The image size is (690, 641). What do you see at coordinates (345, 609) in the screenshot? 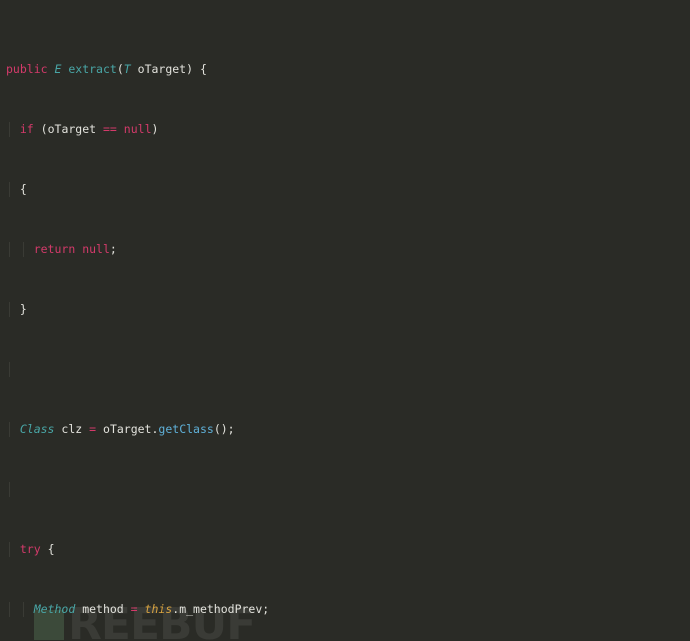
I see `code-line: Method method = this.m_methodPrev;` at bounding box center [345, 609].